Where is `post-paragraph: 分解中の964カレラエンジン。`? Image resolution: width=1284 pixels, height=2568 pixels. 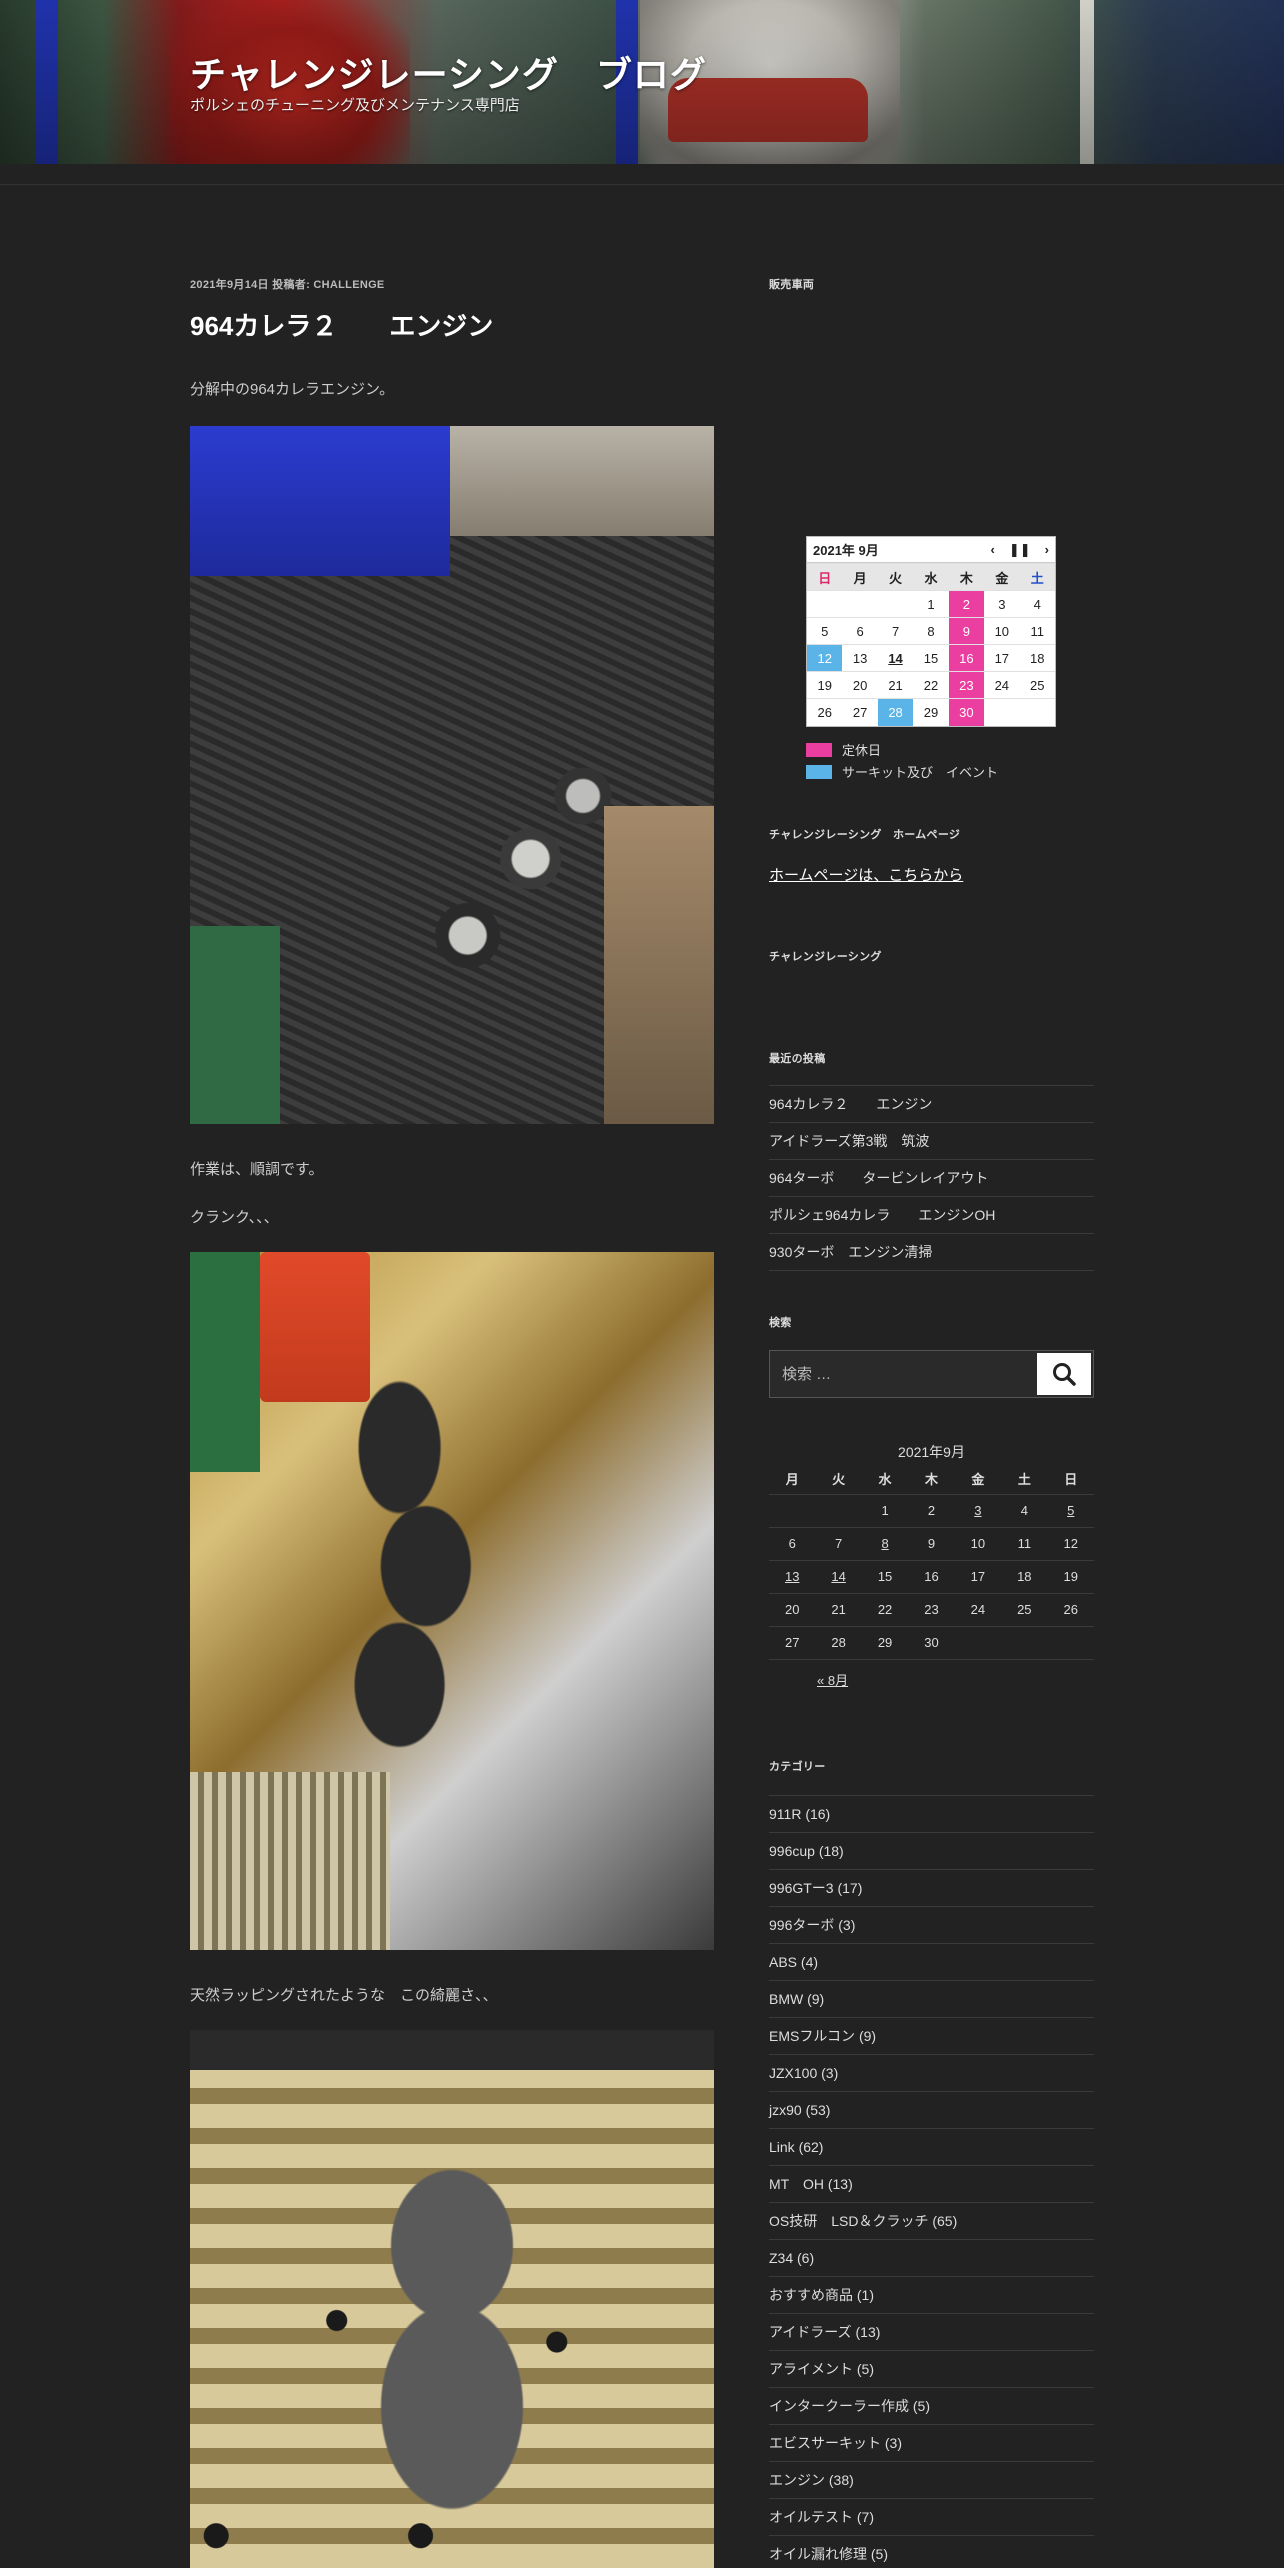 post-paragraph: 分解中の964カレラエンジン。 is located at coordinates (292, 389).